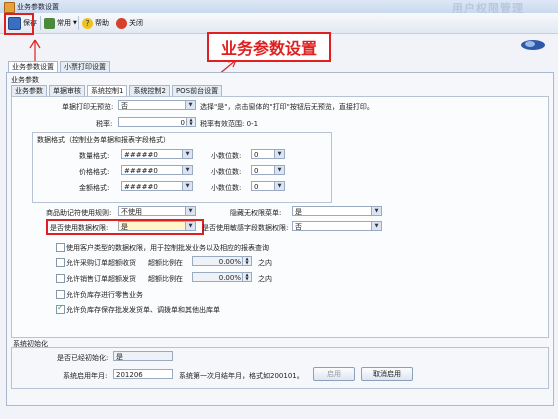 The width and height of the screenshot is (558, 419). What do you see at coordinates (129, 375) in the screenshot?
I see `start-month-value: 201206` at bounding box center [129, 375].